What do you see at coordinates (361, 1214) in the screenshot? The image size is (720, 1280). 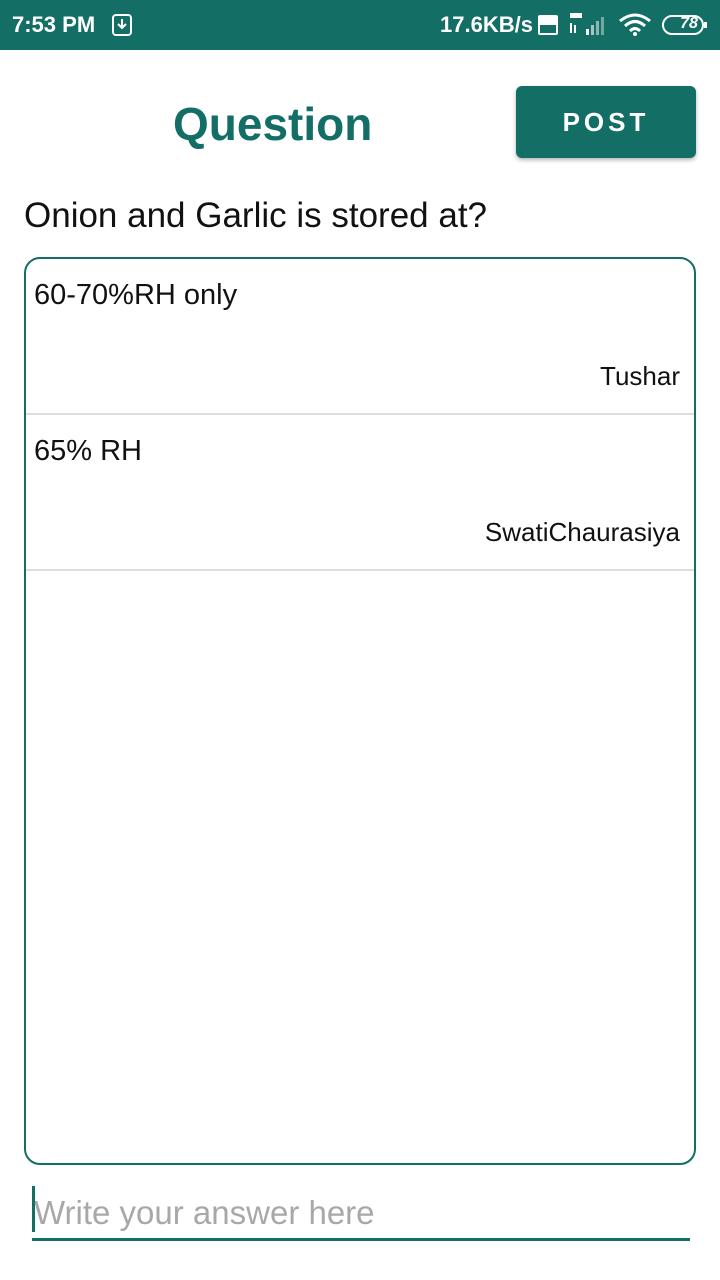 I see `answer-input` at bounding box center [361, 1214].